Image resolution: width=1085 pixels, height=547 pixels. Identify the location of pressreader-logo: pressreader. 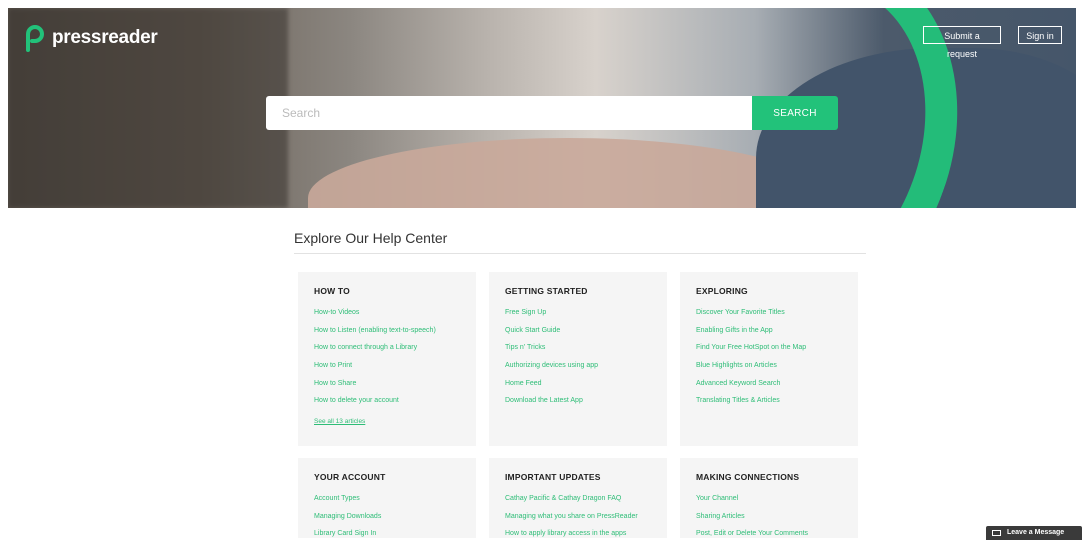
(91, 38).